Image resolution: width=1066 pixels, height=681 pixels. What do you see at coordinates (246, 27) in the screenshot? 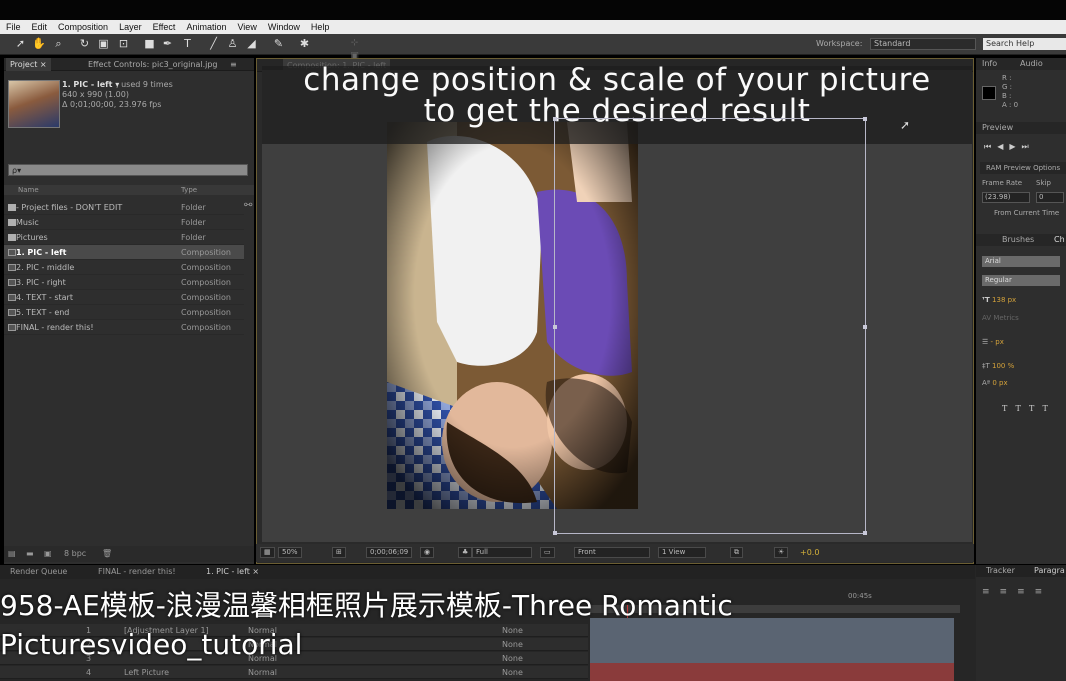
I see `menu-item-view: View` at bounding box center [246, 27].